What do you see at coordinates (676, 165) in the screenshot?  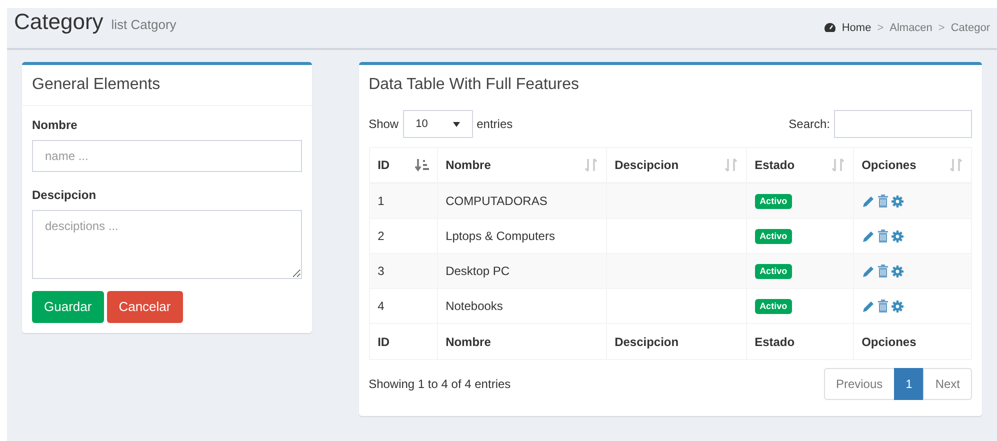 I see `column-header: Descipcion` at bounding box center [676, 165].